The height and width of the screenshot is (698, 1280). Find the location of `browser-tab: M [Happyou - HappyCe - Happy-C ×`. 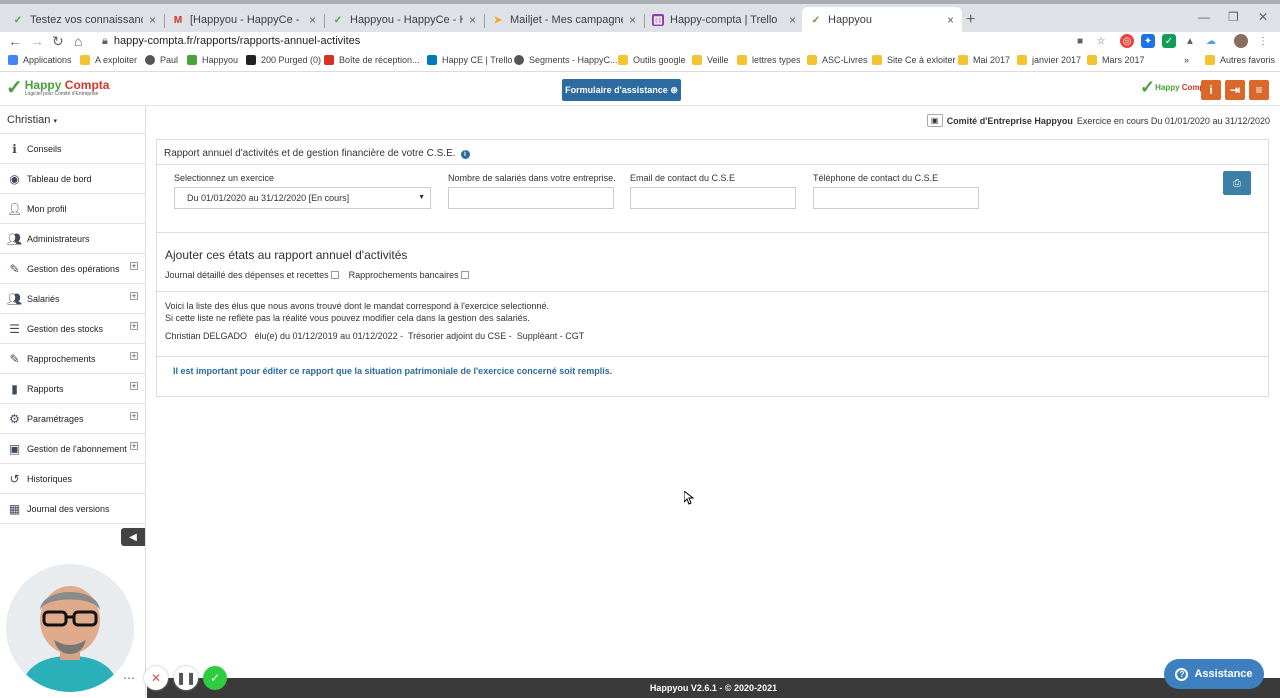

browser-tab: M [Happyou - HappyCe - Happy-C × is located at coordinates (244, 20).